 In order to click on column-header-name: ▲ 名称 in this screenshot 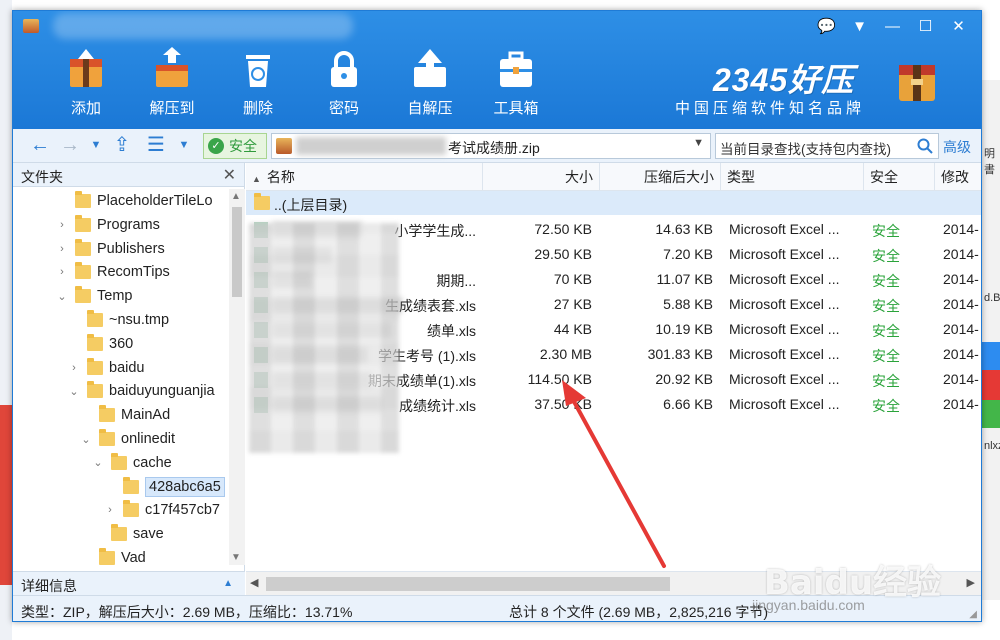, I will do `click(364, 177)`.